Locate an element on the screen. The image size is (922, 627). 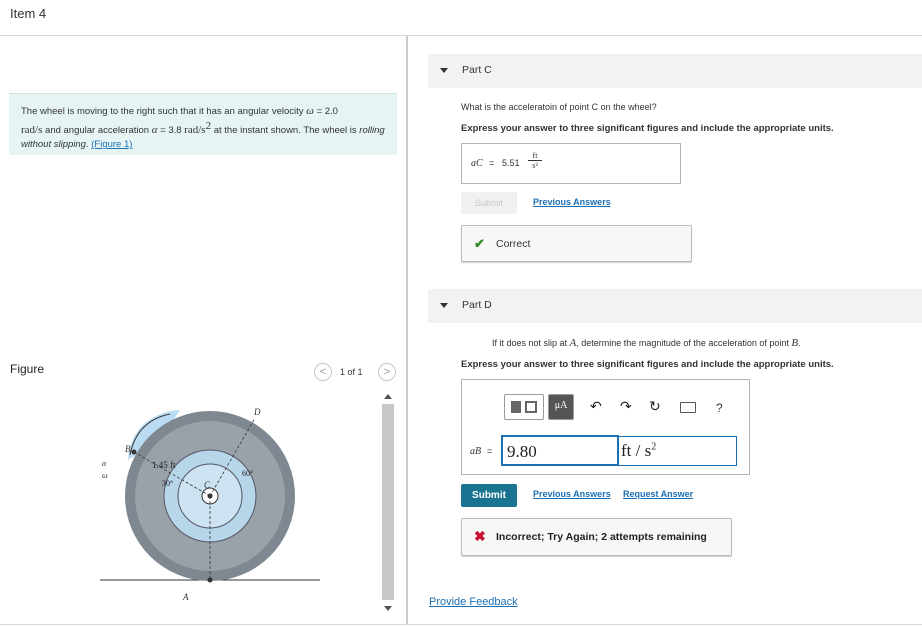
part-c-previous-answers-link: Previous Answers is located at coordinates (572, 202).